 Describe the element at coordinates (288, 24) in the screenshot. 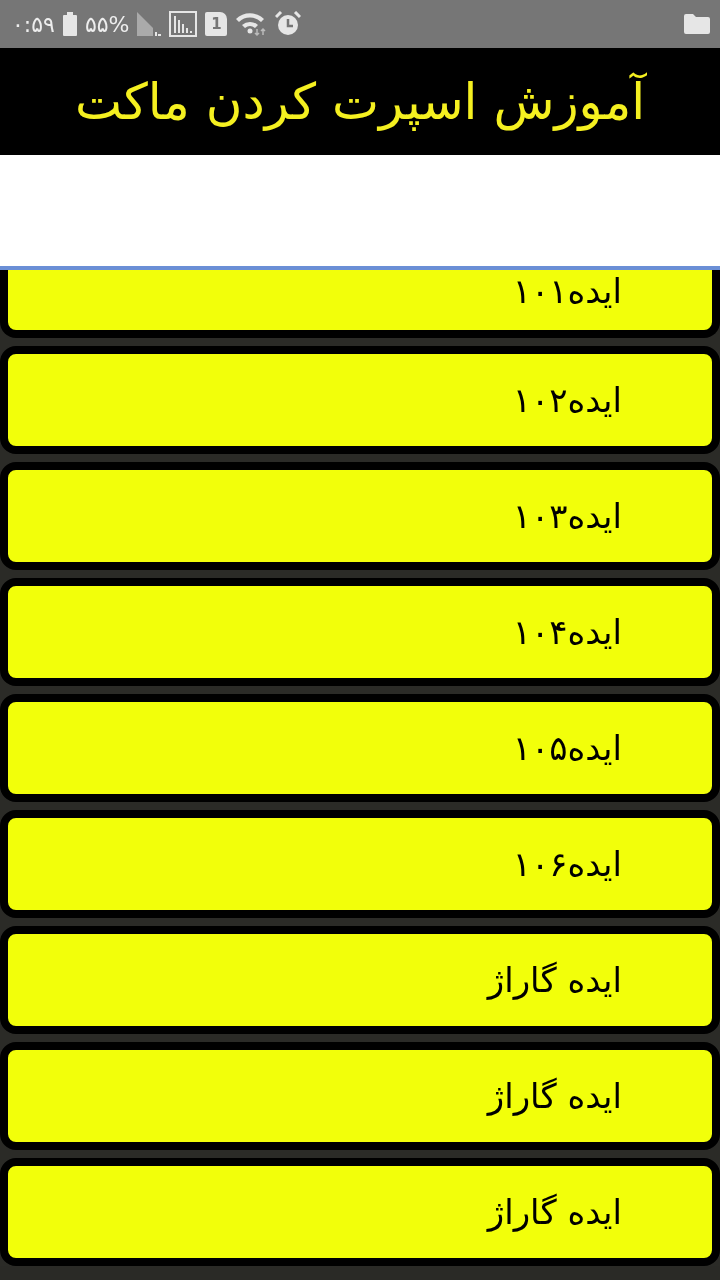

I see `alarm-clock-icon` at that location.